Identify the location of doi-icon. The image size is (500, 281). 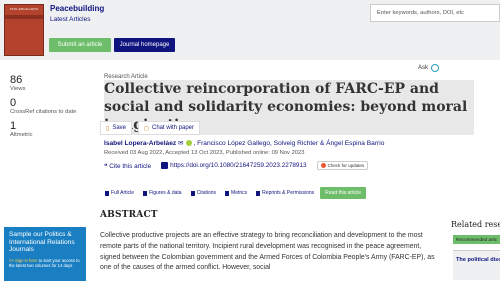
(165, 165).